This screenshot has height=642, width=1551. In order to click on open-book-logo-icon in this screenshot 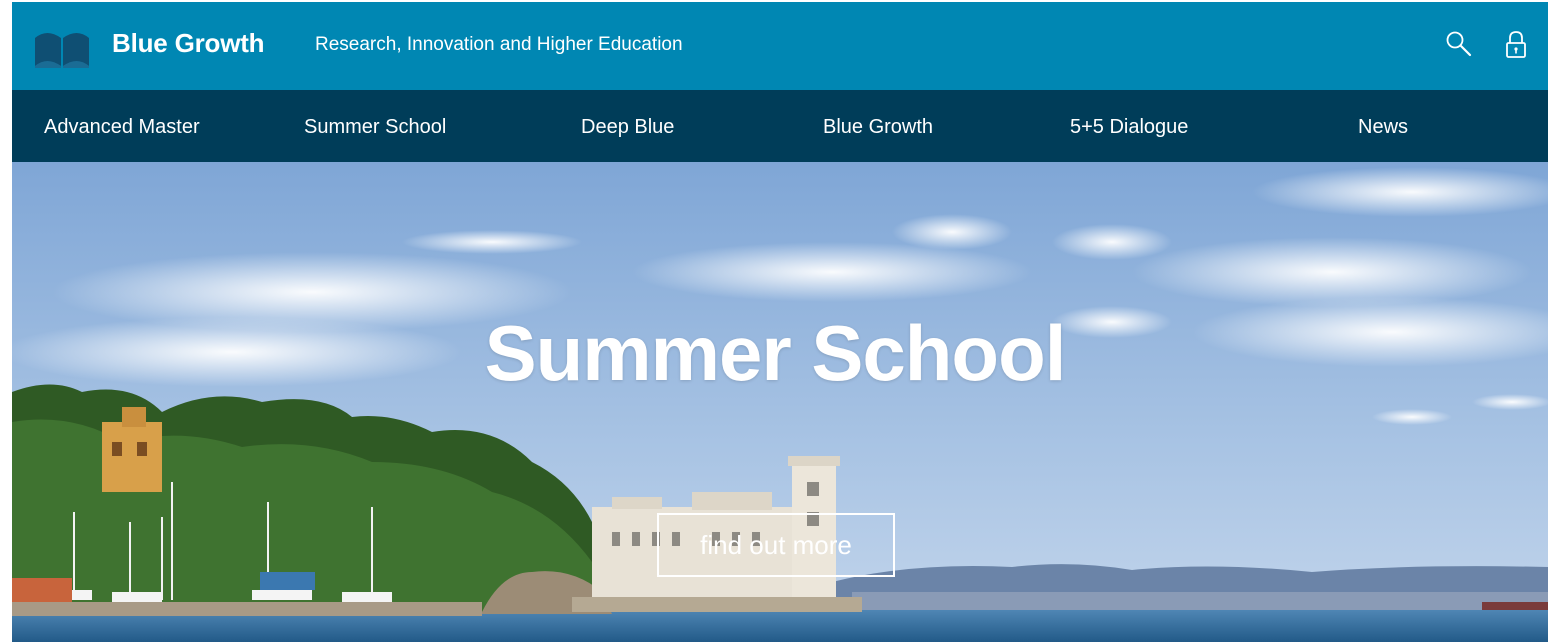, I will do `click(62, 49)`.